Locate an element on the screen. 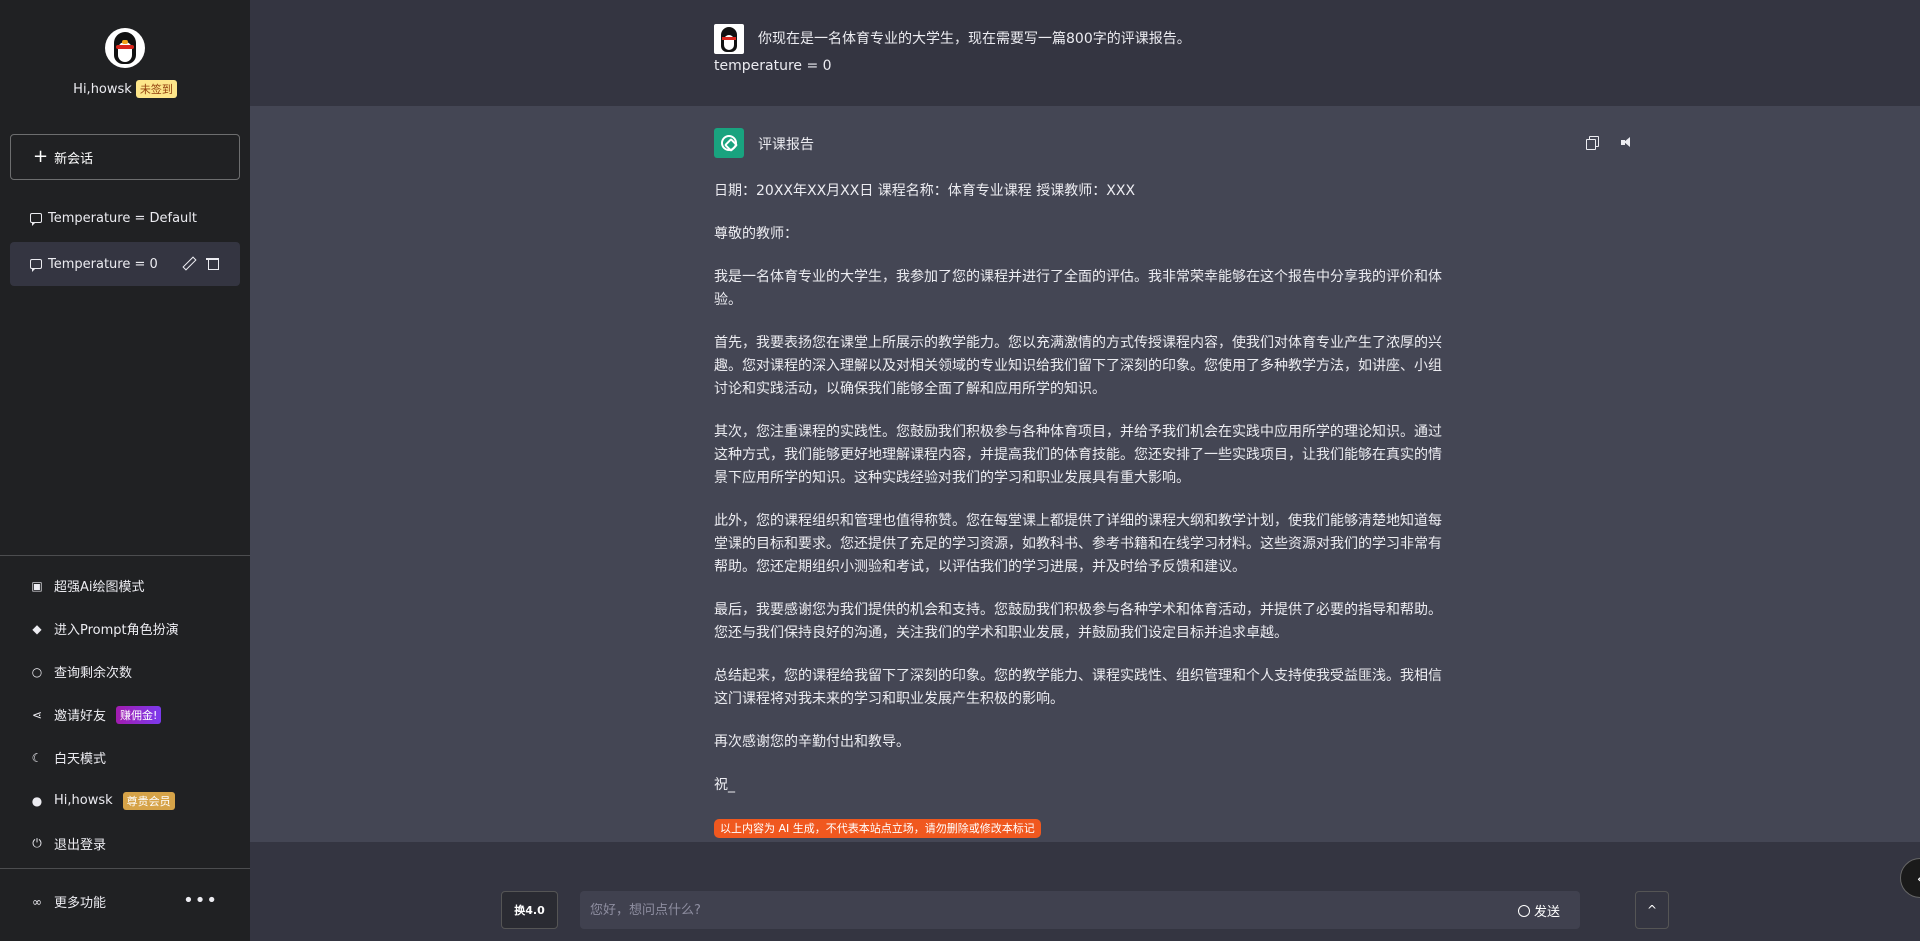  copy-icon is located at coordinates (1592, 143).